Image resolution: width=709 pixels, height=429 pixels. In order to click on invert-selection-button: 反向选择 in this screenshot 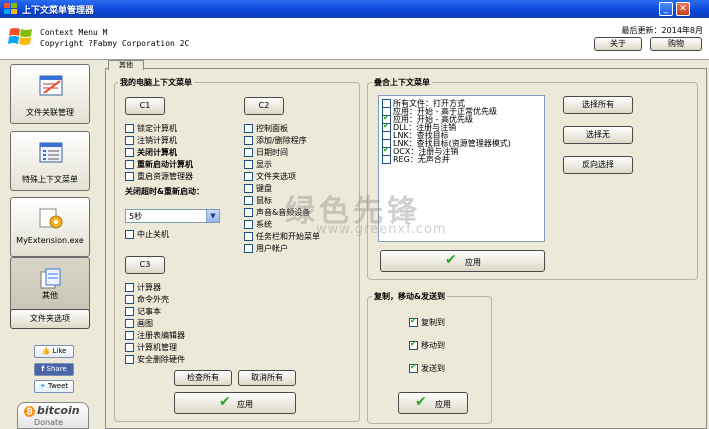, I will do `click(598, 165)`.